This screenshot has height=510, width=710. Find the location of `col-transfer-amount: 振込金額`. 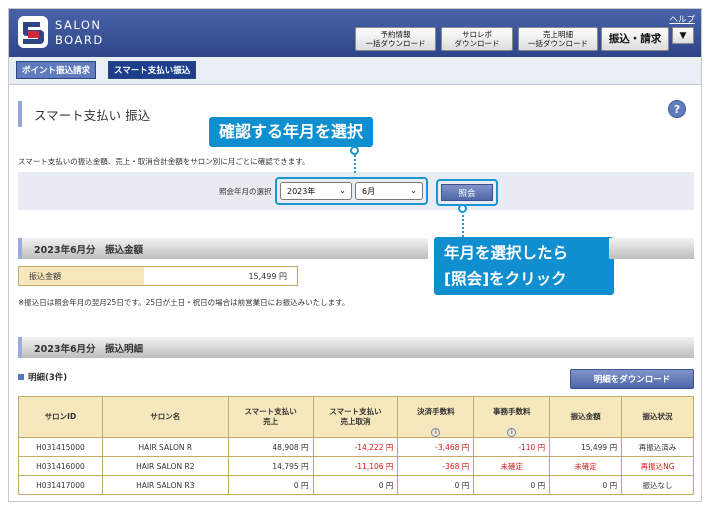

col-transfer-amount: 振込金額 is located at coordinates (586, 417).